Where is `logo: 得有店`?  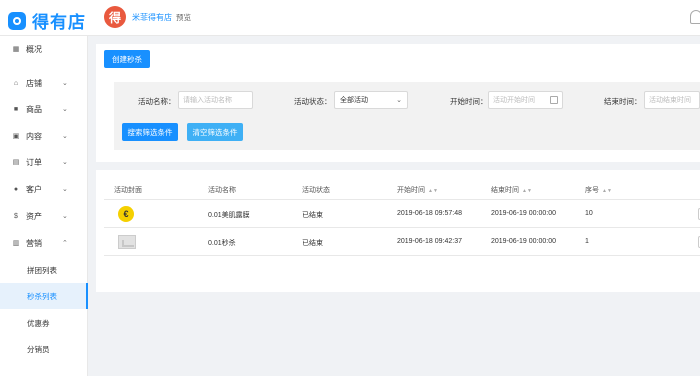 logo: 得有店 is located at coordinates (47, 20).